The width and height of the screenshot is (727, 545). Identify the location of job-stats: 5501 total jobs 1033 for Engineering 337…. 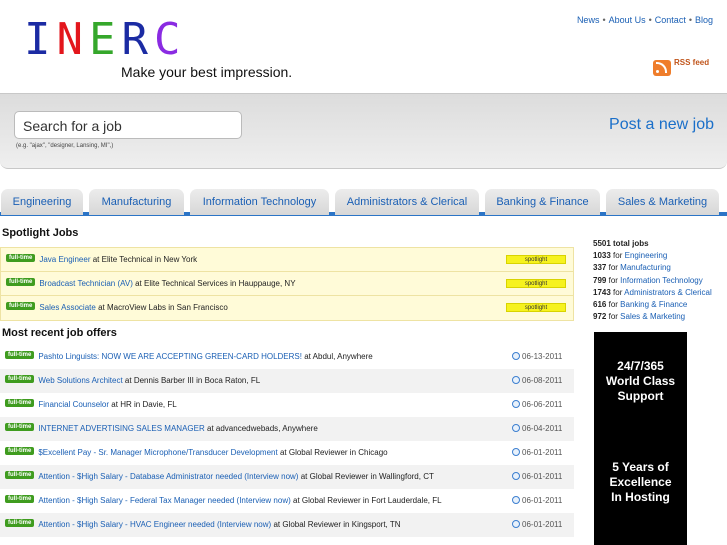
(652, 280).